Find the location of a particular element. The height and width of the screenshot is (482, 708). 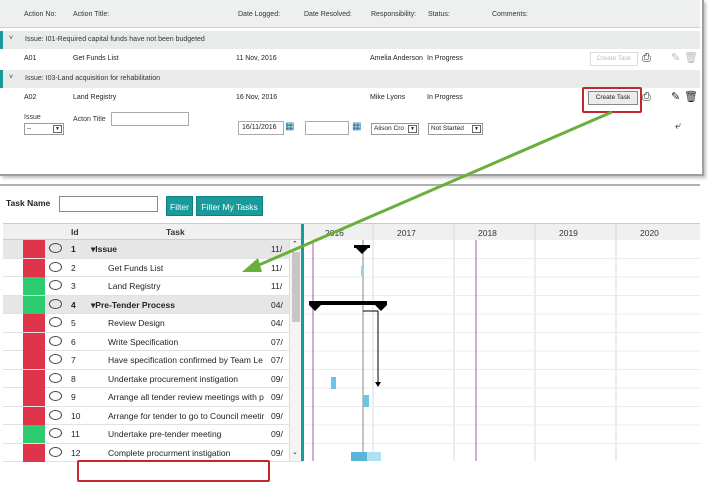

vertical-scrollbar: ⌃ ⌄ is located at coordinates (295, 350).